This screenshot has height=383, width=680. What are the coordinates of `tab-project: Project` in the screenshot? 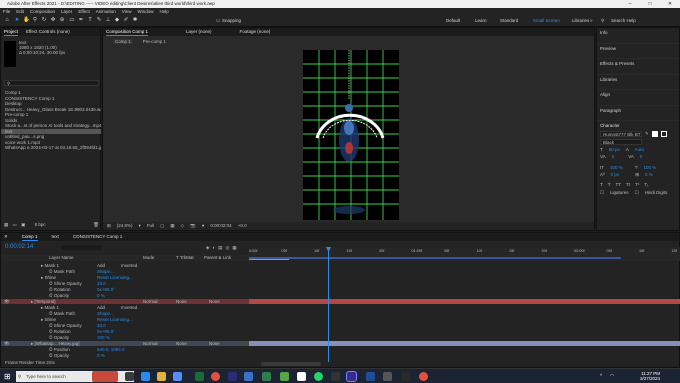 It's located at (11, 32).